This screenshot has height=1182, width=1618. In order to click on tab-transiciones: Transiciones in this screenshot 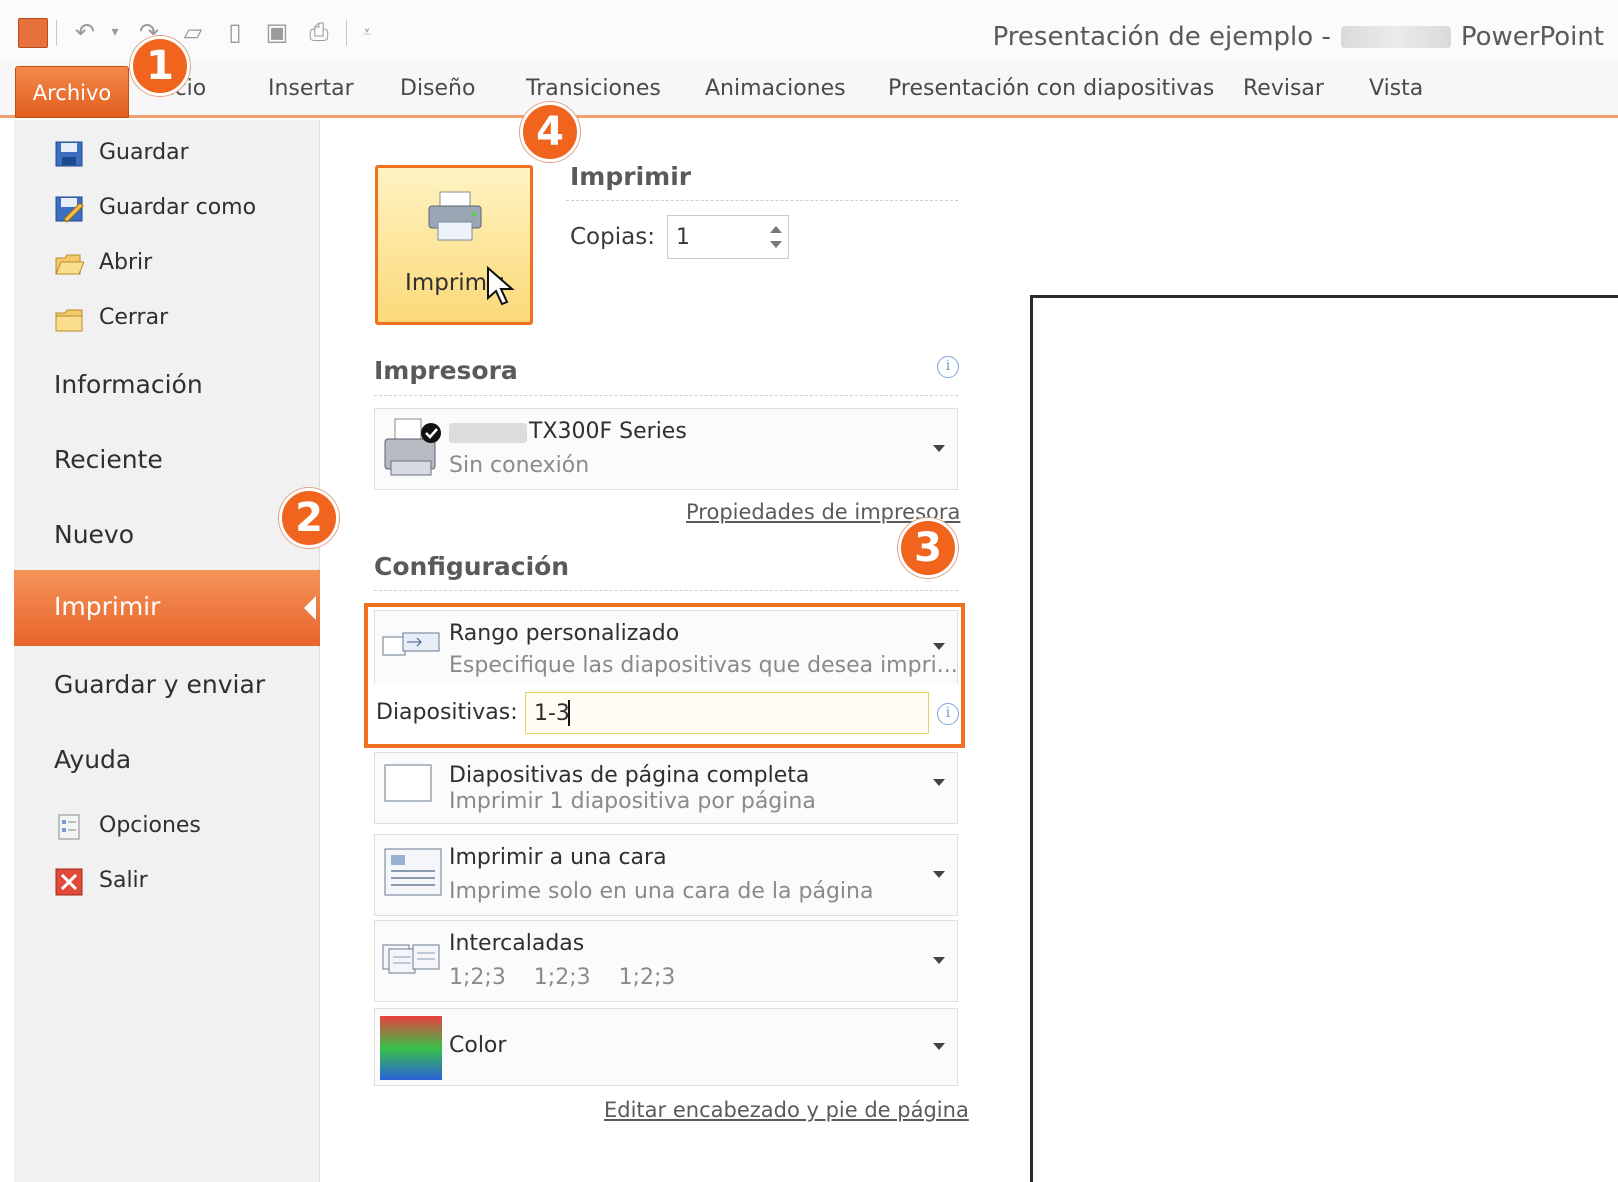, I will do `click(593, 88)`.